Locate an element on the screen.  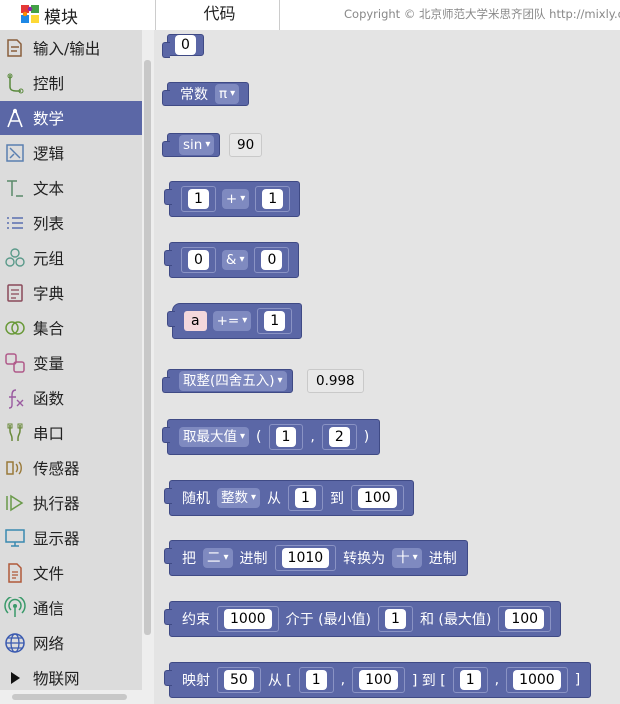
constrain-min-slot: 1 is located at coordinates (395, 619).